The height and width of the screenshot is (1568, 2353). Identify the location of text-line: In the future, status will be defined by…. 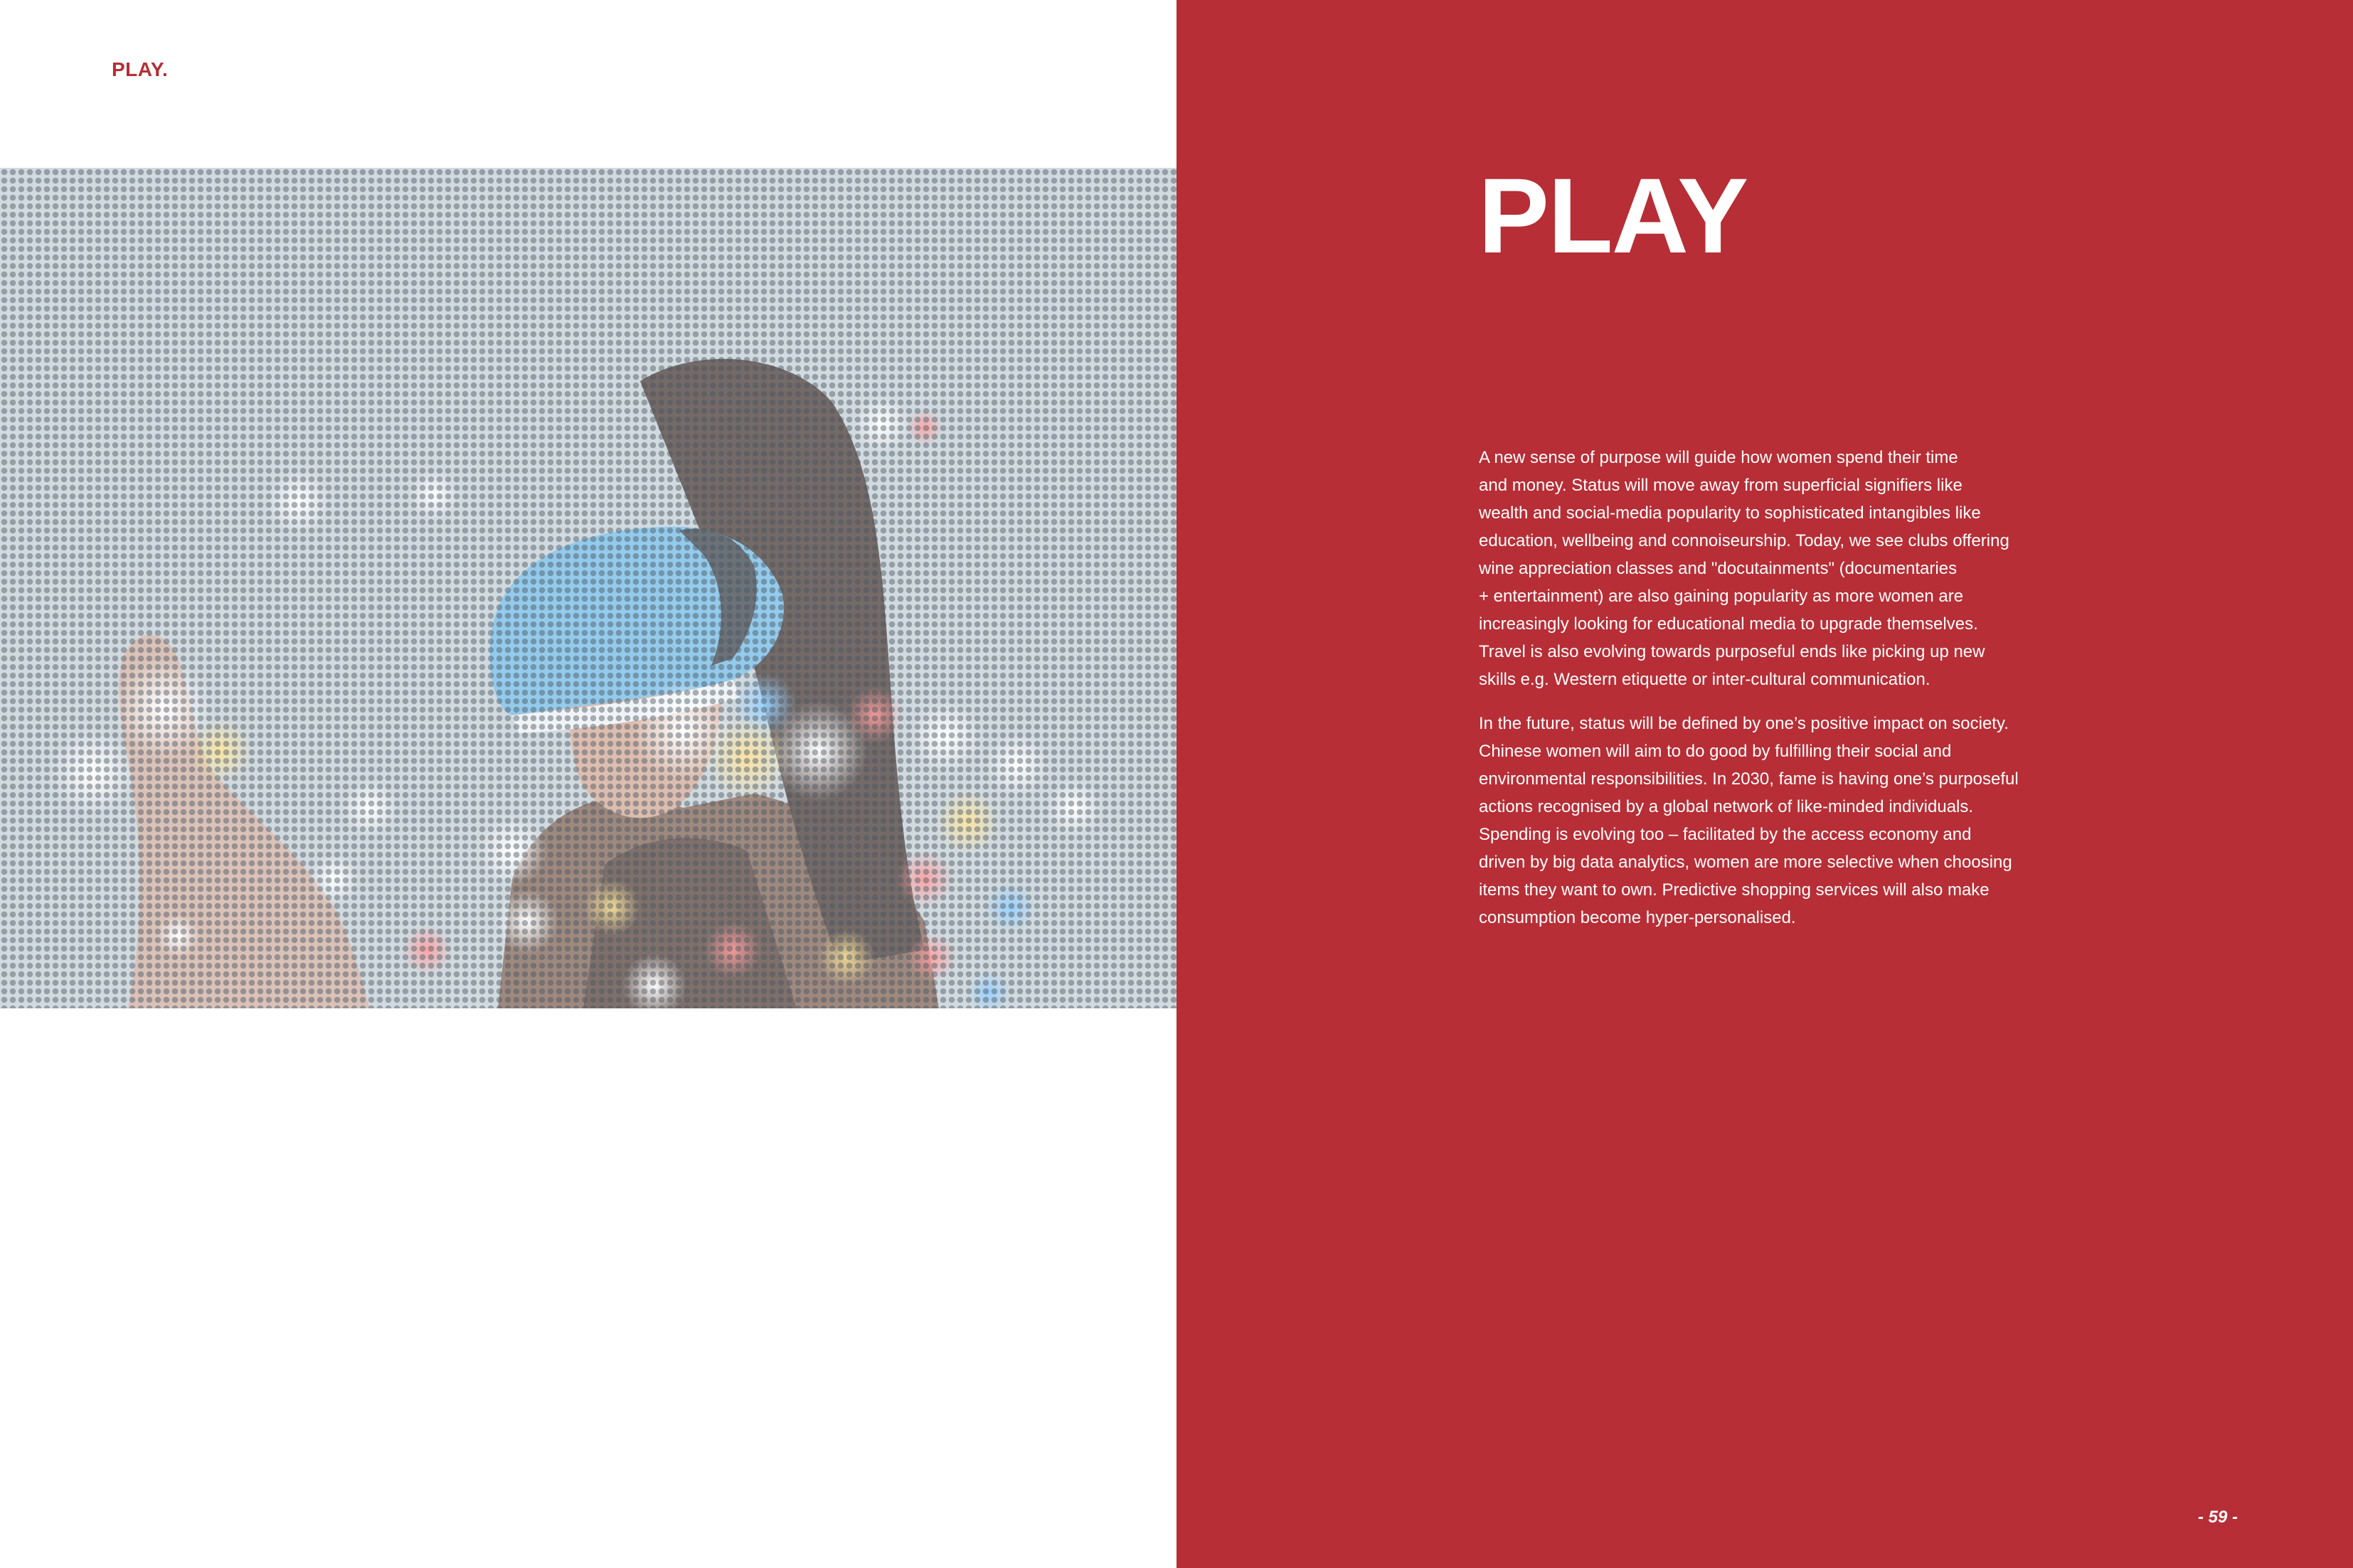
(1744, 723).